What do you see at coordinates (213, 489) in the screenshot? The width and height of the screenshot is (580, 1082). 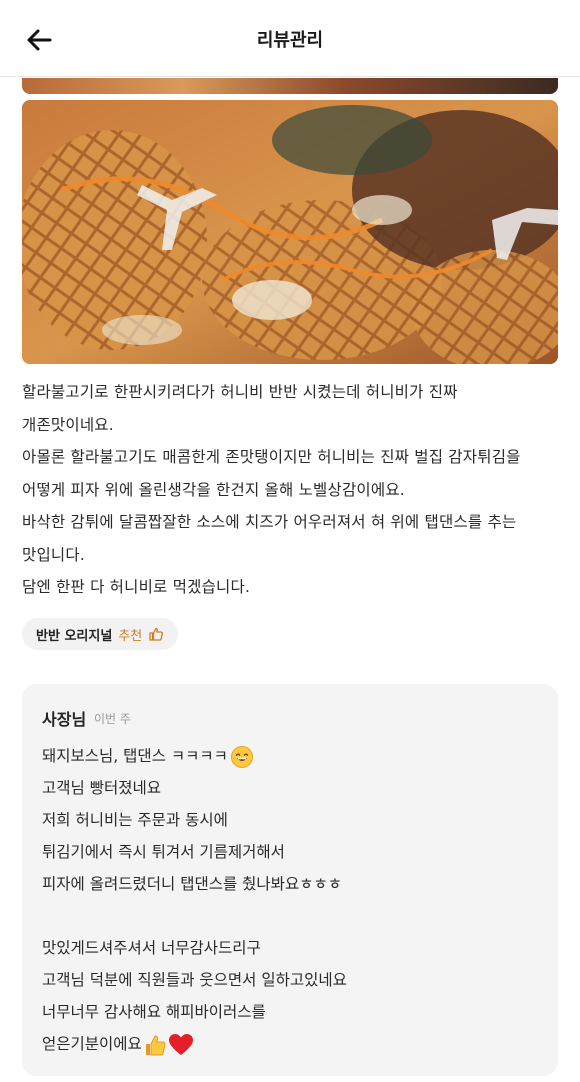 I see `review-line: 어떻게 피자 위에 올린생각을 한건지 올해 노벨상감이에요.` at bounding box center [213, 489].